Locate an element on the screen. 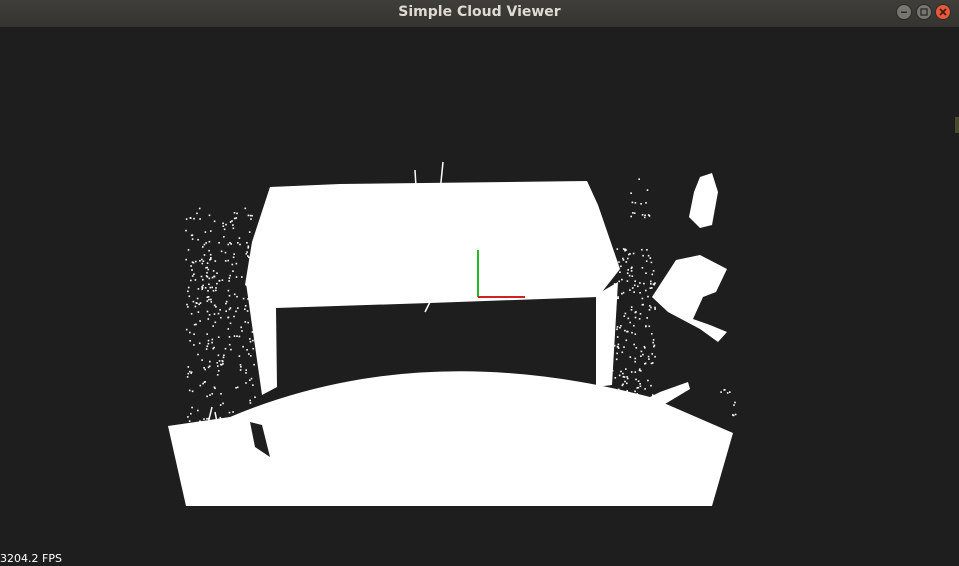 The height and width of the screenshot is (566, 959). maximize-button is located at coordinates (924, 12).